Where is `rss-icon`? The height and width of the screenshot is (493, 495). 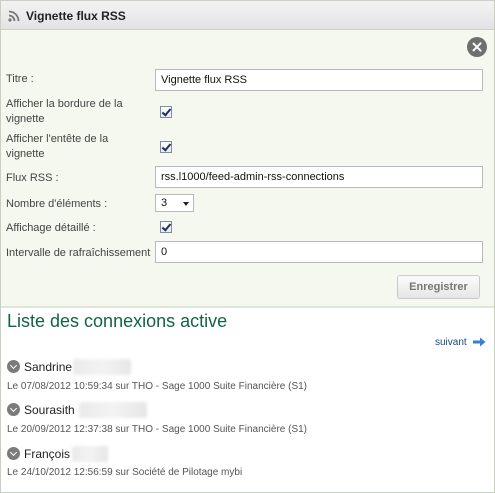 rss-icon is located at coordinates (14, 16).